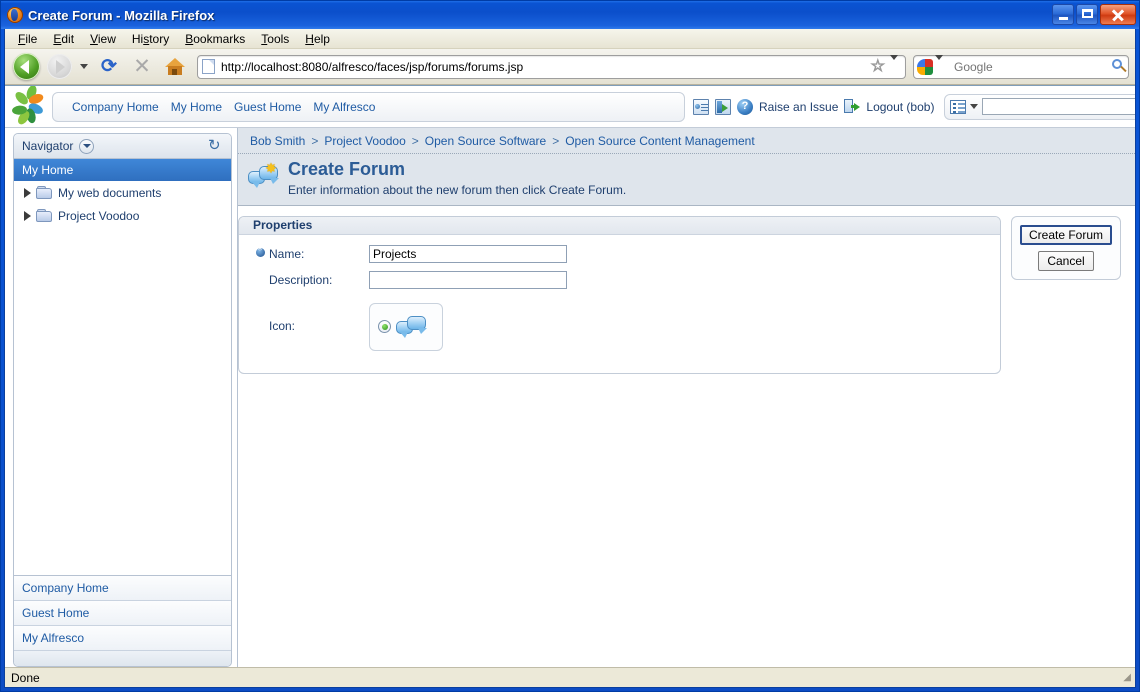 The width and height of the screenshot is (1140, 692). Describe the element at coordinates (29, 106) in the screenshot. I see `alfresco-logo-icon` at that location.